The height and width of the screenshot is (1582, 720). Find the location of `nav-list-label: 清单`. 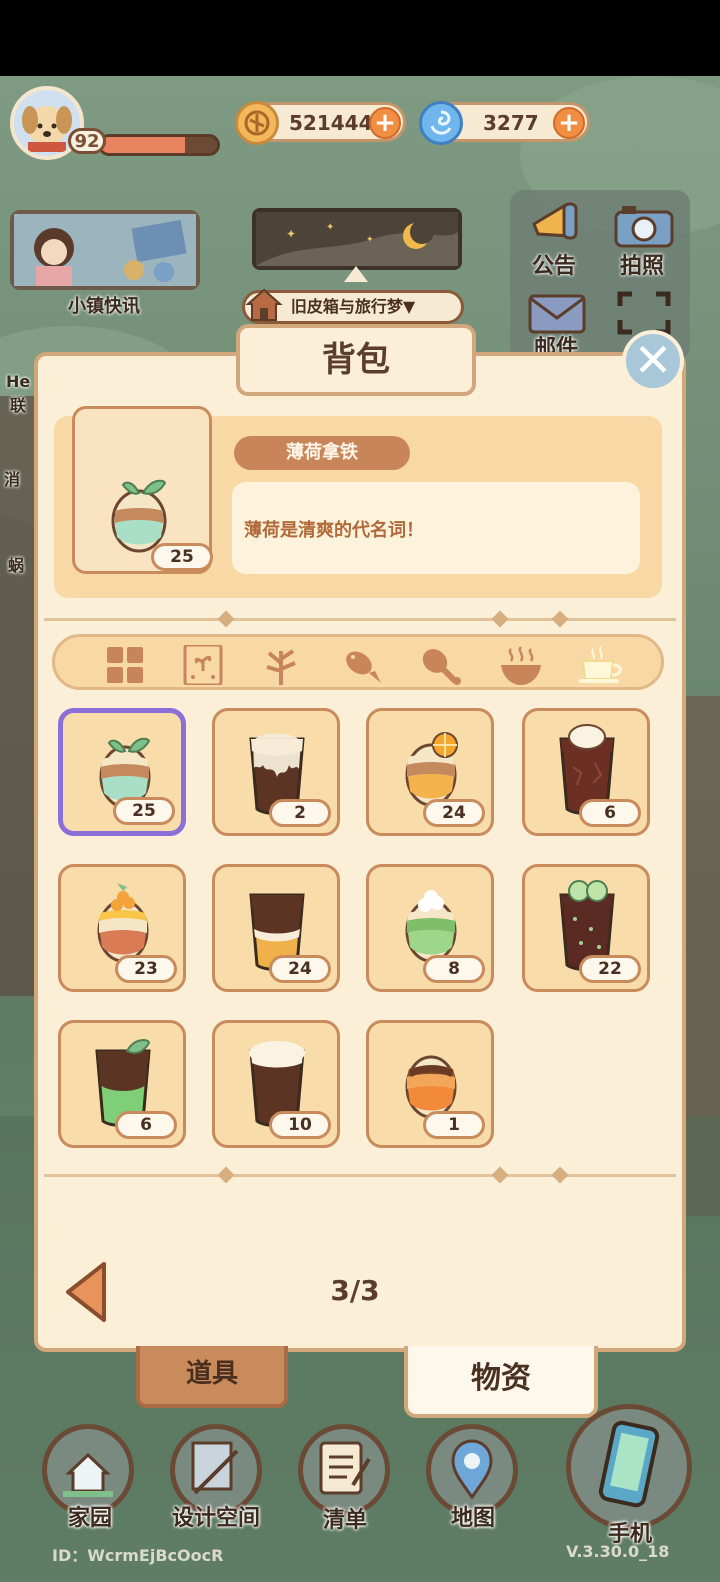

nav-list-label: 清单 is located at coordinates (344, 1520).